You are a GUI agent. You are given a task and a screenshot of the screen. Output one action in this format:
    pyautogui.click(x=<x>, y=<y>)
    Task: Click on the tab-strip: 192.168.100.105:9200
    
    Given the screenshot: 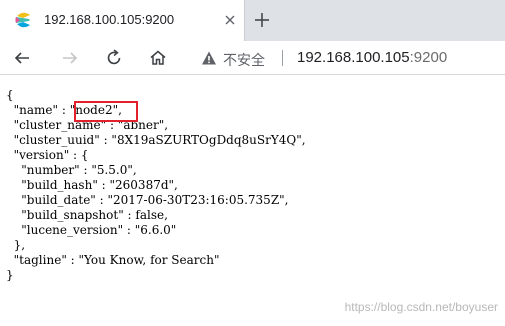 What is the action you would take?
    pyautogui.click(x=252, y=20)
    